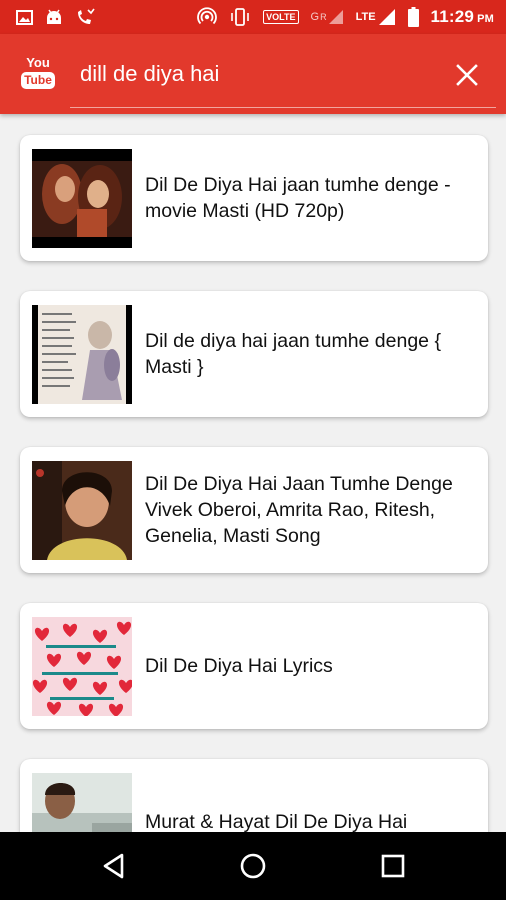  What do you see at coordinates (240, 17) in the screenshot?
I see `vibrate-icon` at bounding box center [240, 17].